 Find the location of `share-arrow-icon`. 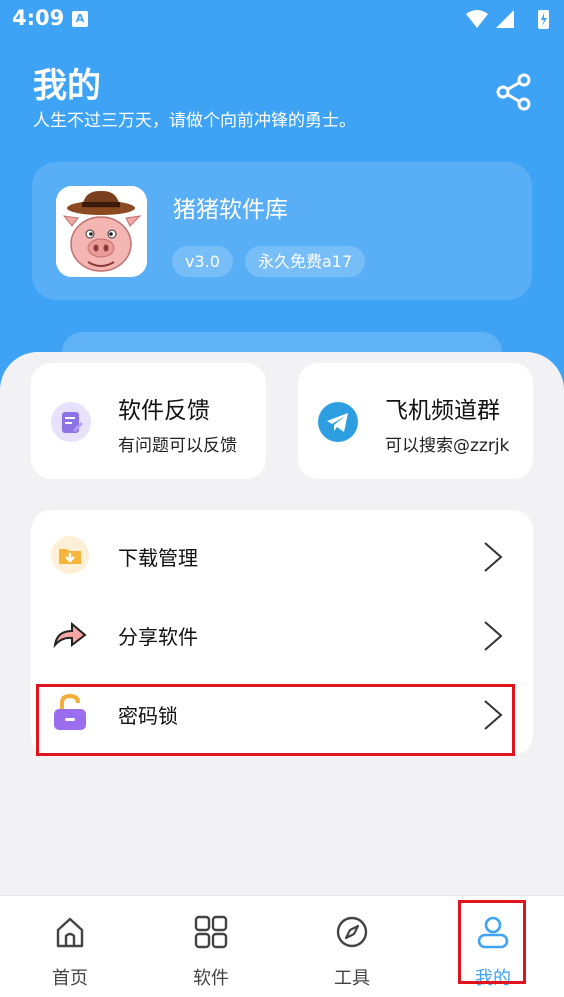

share-arrow-icon is located at coordinates (70, 635).